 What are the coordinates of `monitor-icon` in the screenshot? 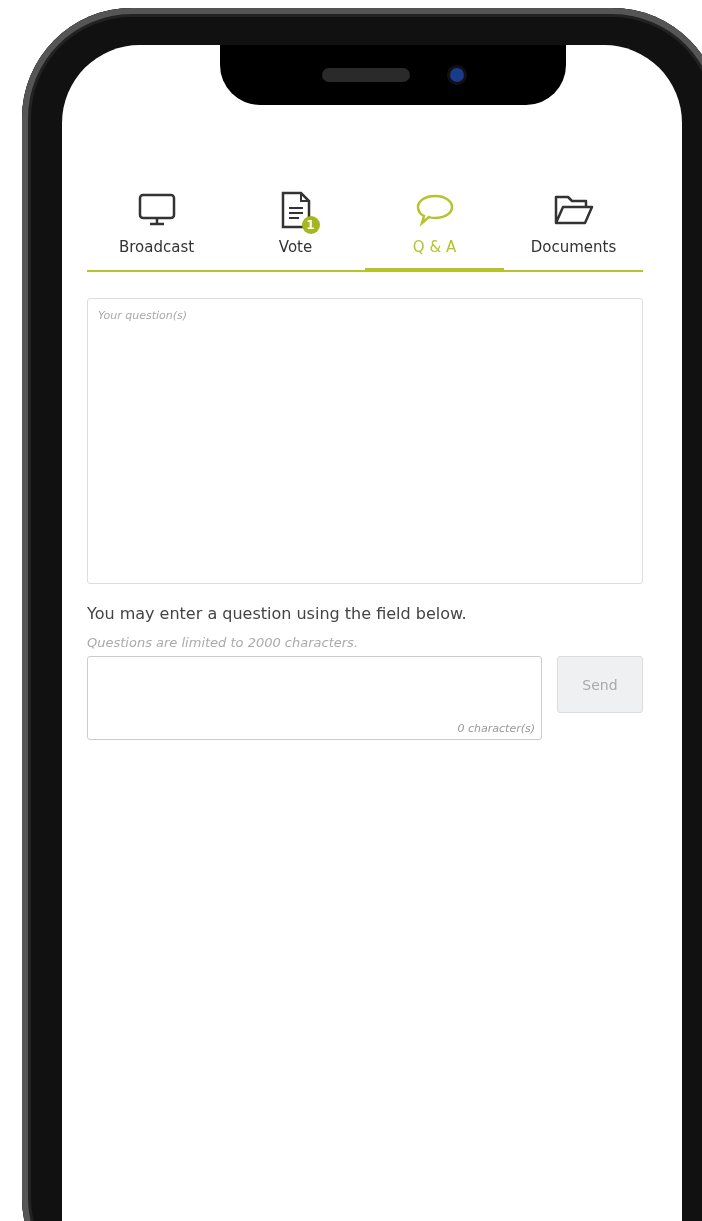 It's located at (156, 210).